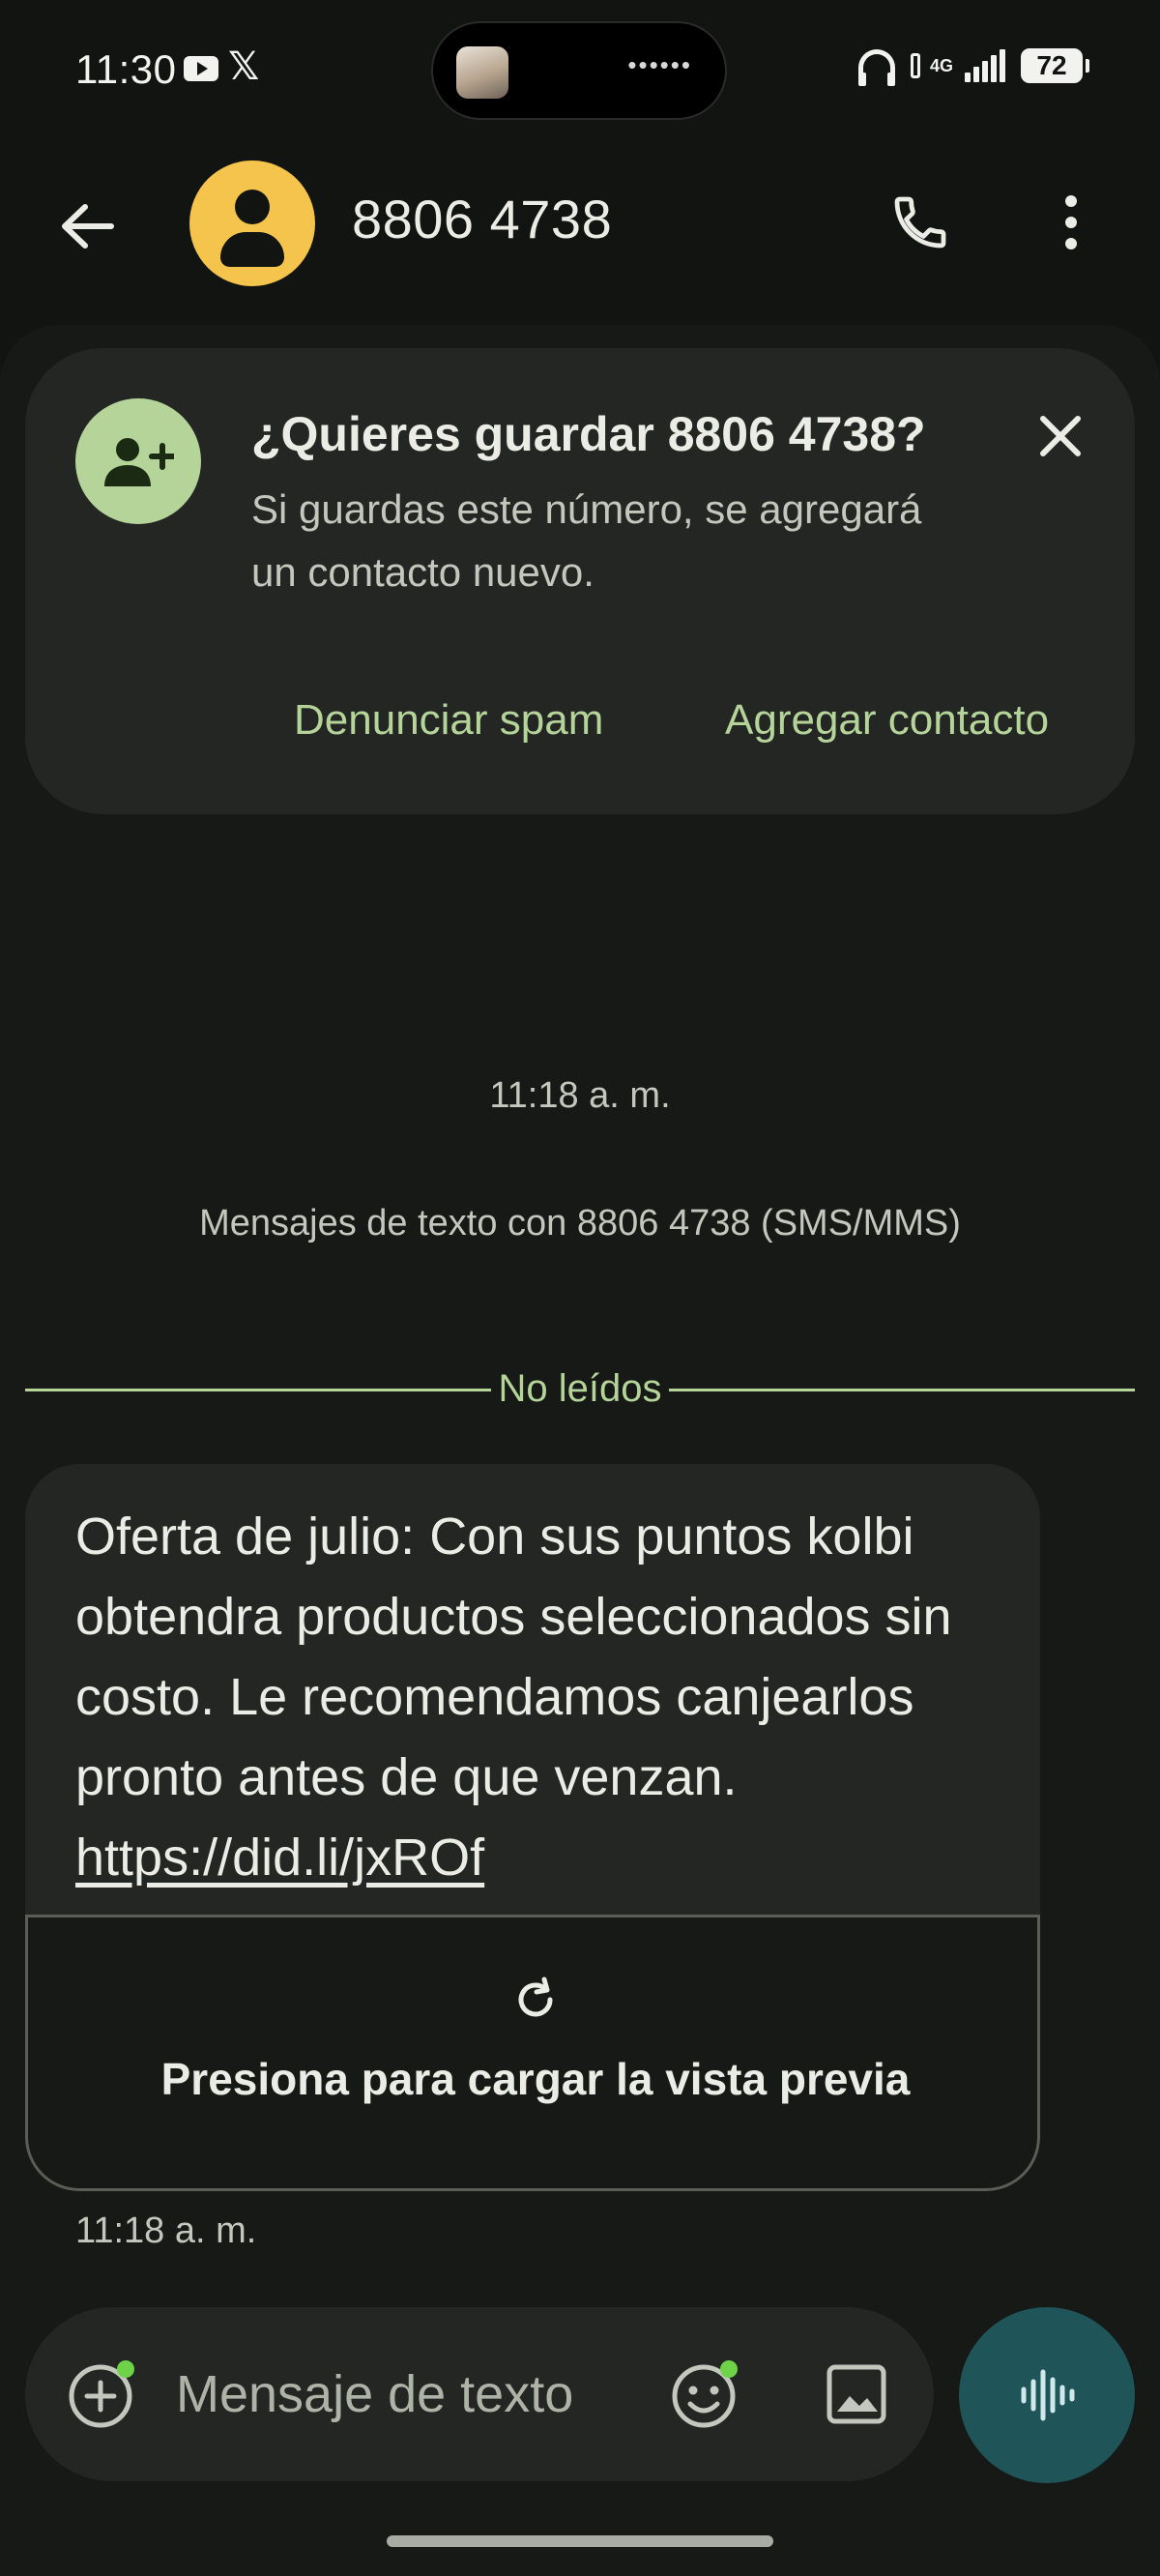  I want to click on emoji-button, so click(706, 2394).